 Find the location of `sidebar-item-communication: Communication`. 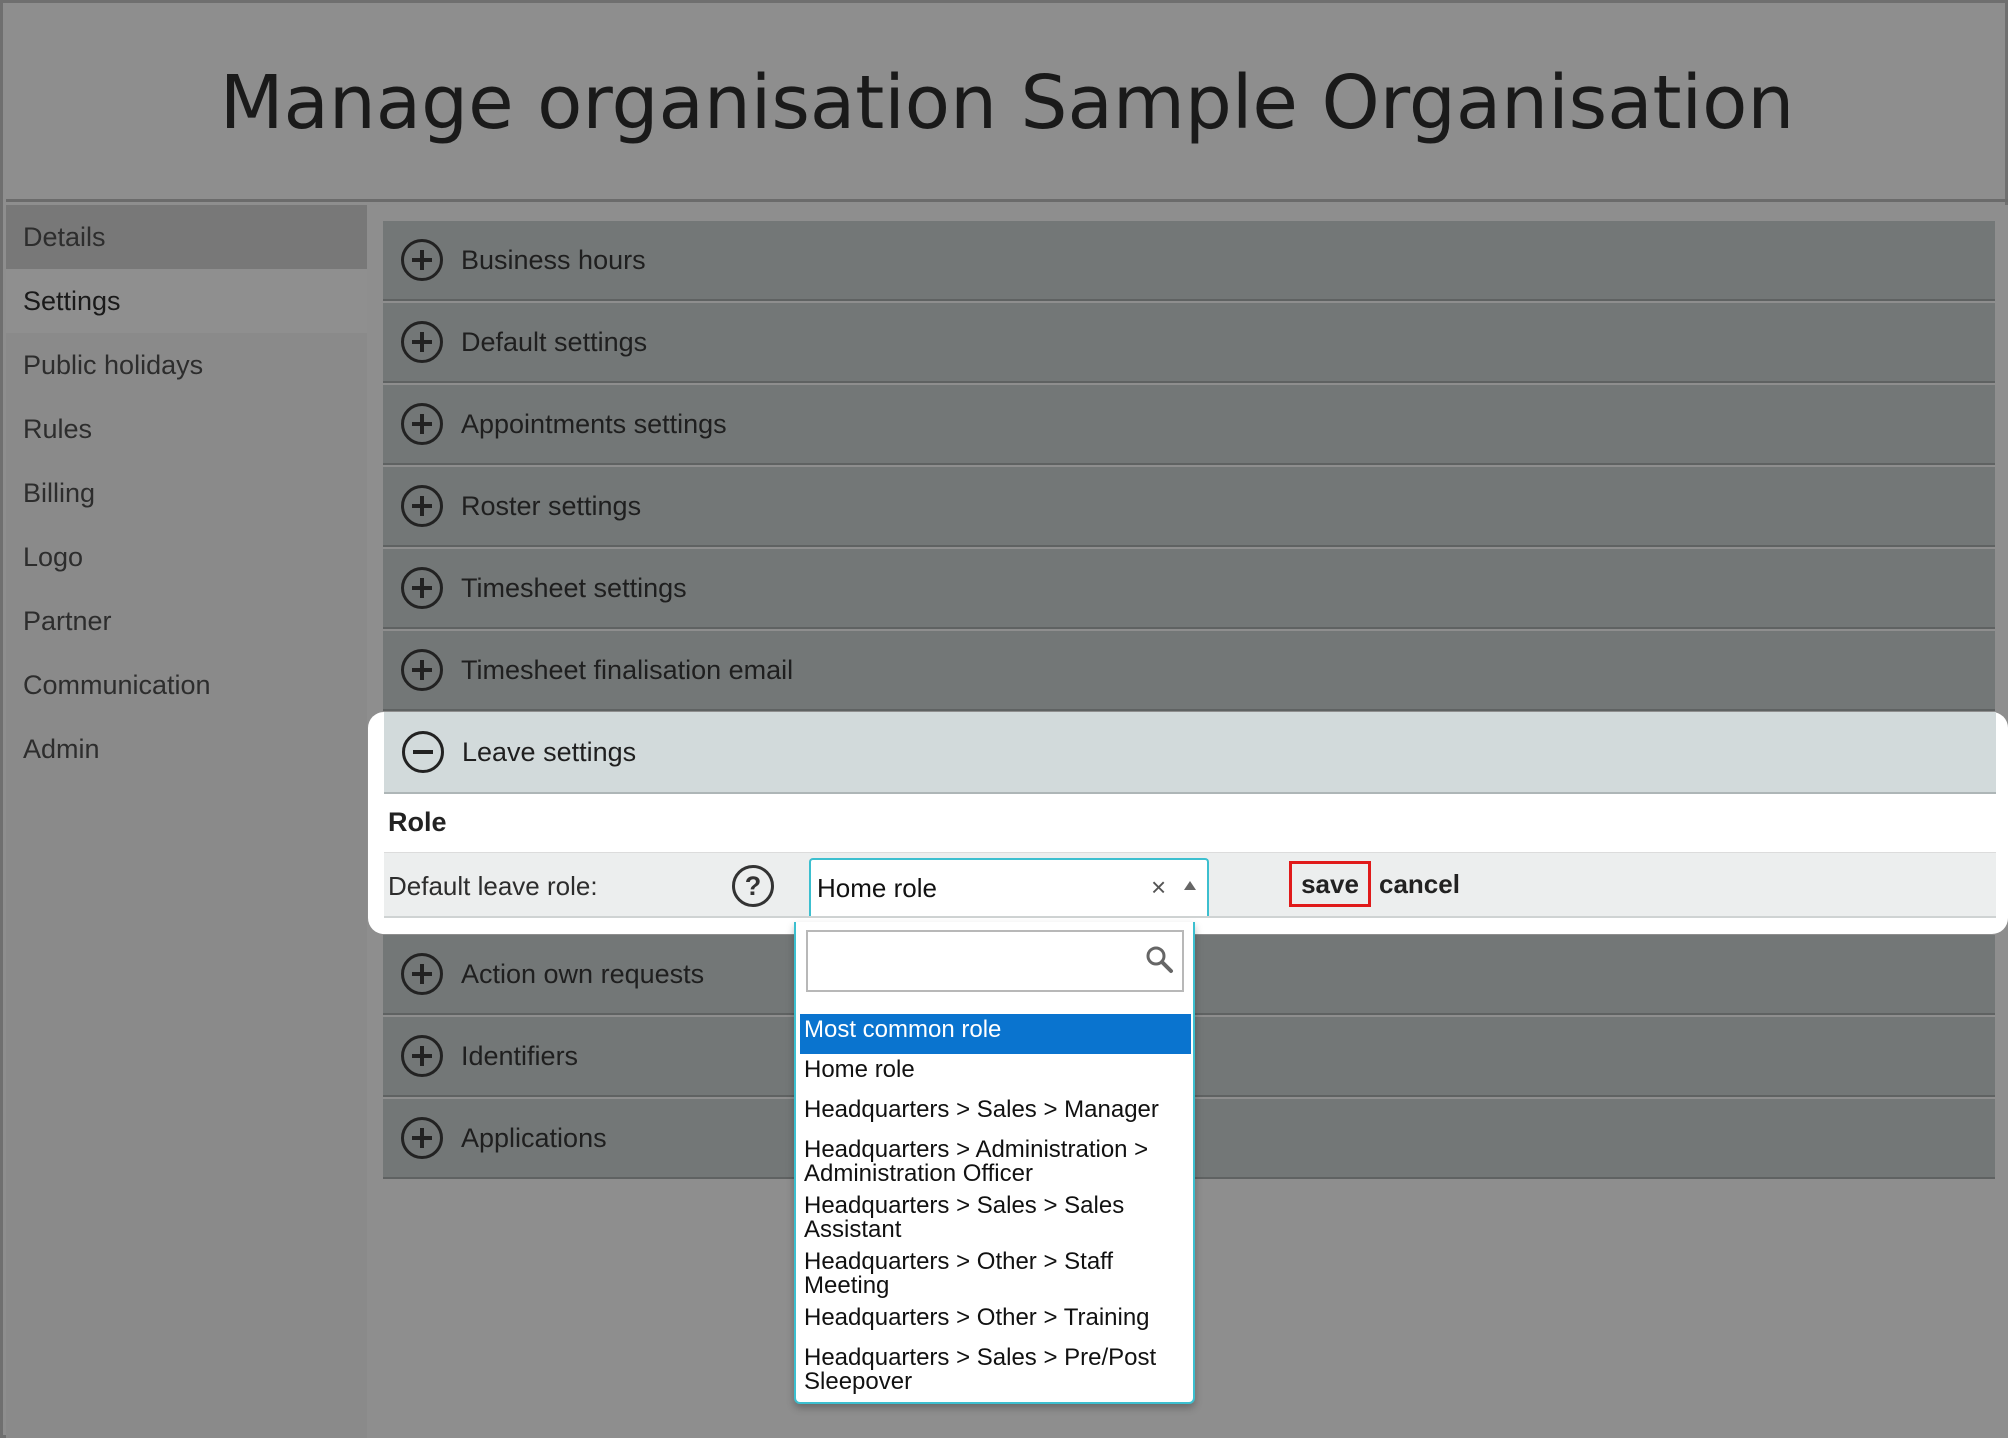

sidebar-item-communication: Communication is located at coordinates (186, 685).